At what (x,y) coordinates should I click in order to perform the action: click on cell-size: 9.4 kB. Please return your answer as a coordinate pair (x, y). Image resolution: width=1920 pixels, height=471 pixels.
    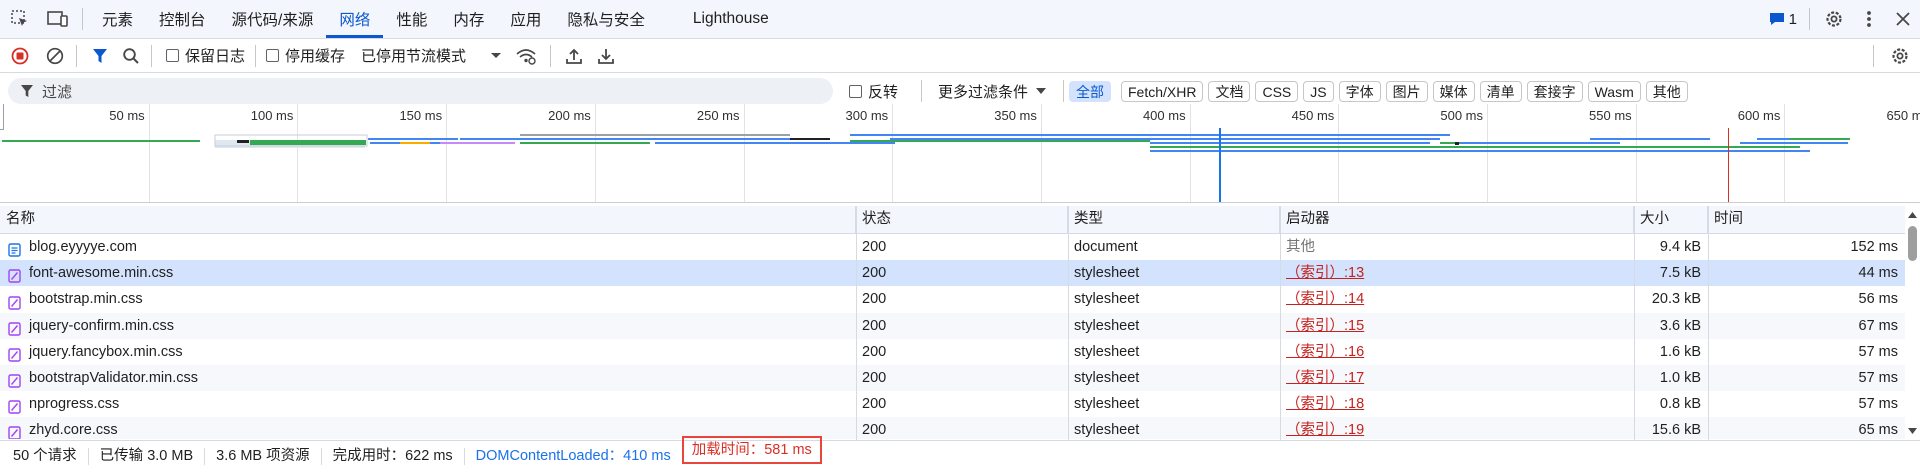
    Looking at the image, I should click on (1680, 247).